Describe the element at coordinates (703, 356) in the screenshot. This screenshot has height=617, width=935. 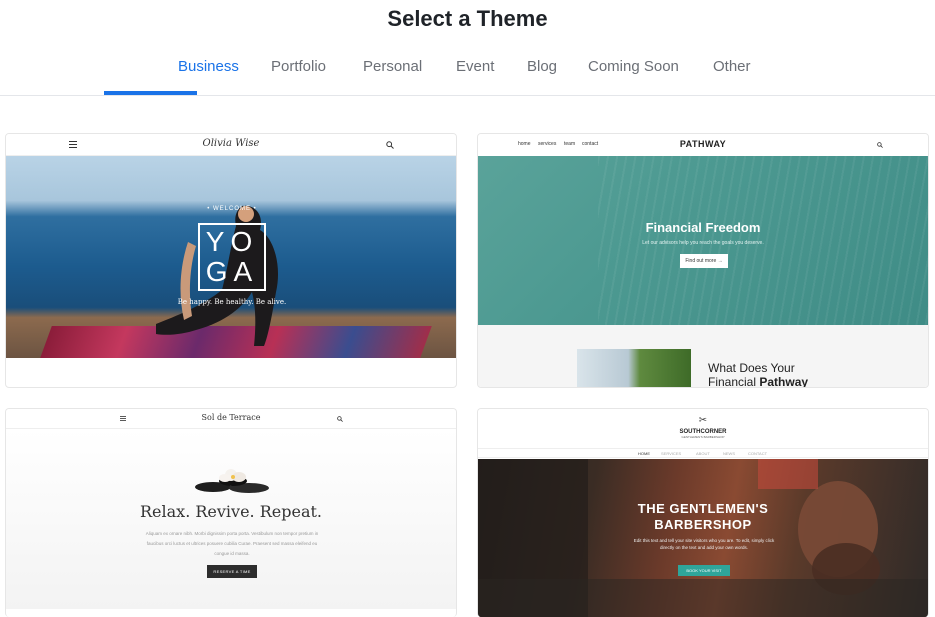
I see `preview-section: What Does Your Financial Pathway` at that location.